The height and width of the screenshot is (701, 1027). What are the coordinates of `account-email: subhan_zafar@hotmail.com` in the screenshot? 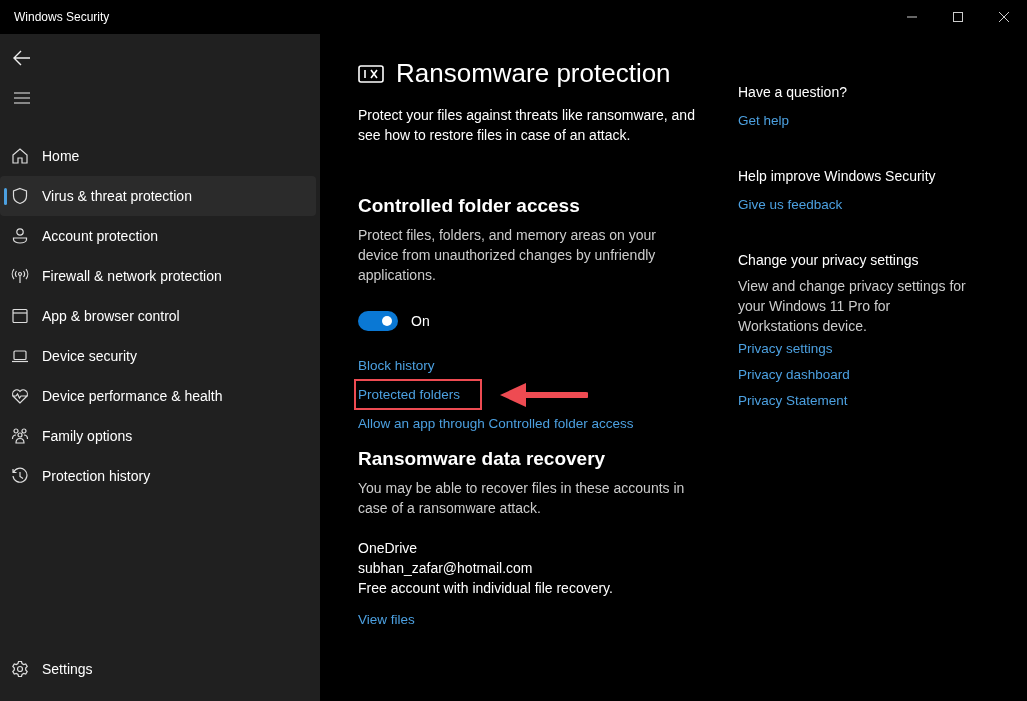 It's located at (446, 568).